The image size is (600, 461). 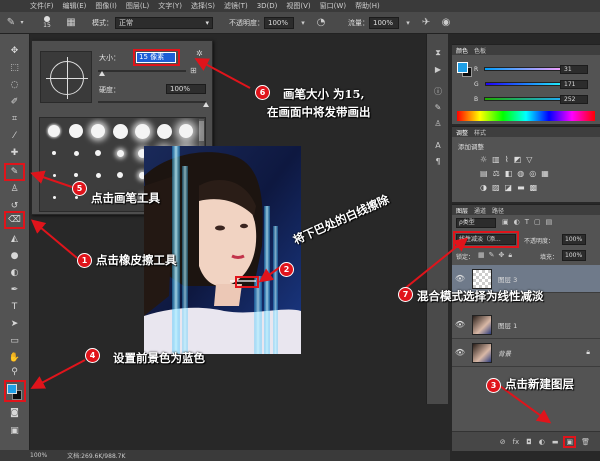 I want to click on folder-icon: ▬, so click(x=555, y=442).